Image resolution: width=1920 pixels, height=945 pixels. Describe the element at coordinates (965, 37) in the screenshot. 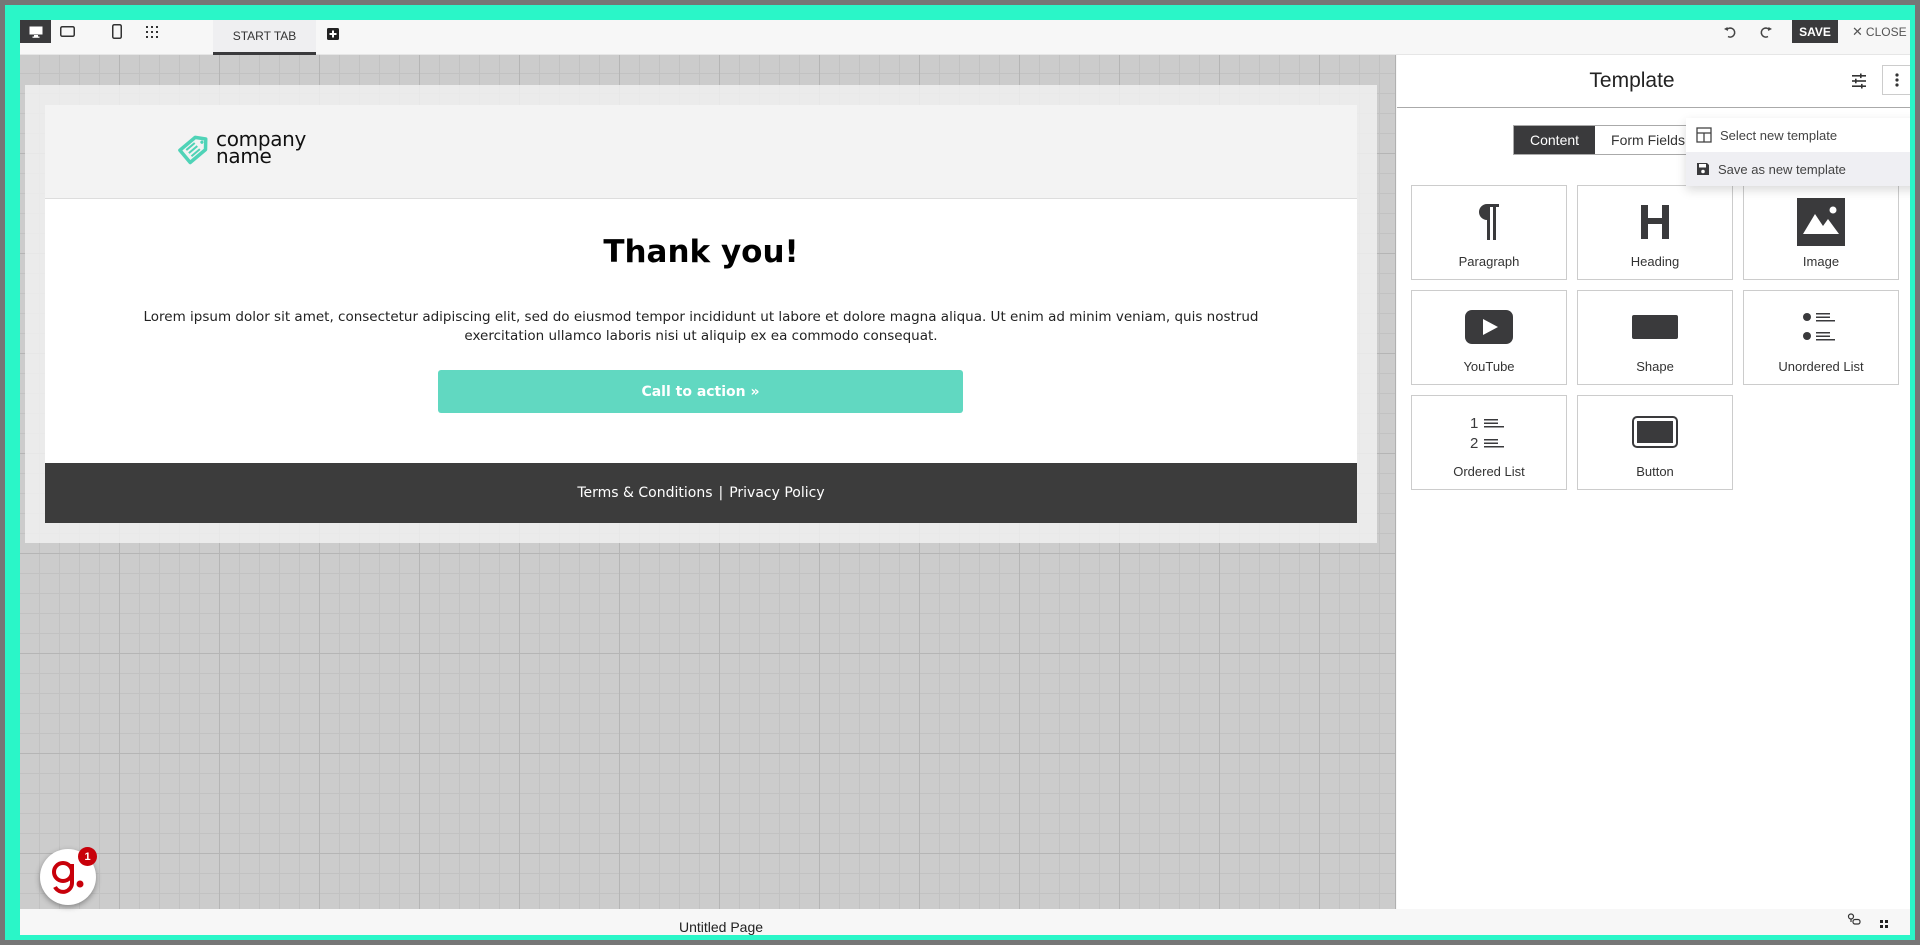

I see `top-toolbar: START TAB SAVE ✕ CLOSE` at that location.